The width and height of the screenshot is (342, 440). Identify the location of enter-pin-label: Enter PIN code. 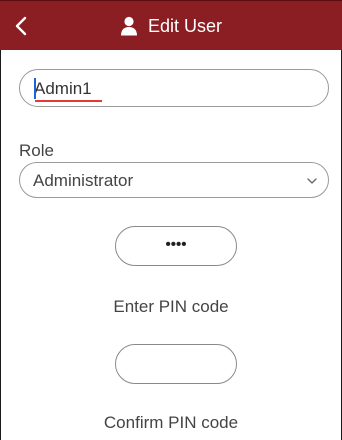
(171, 306).